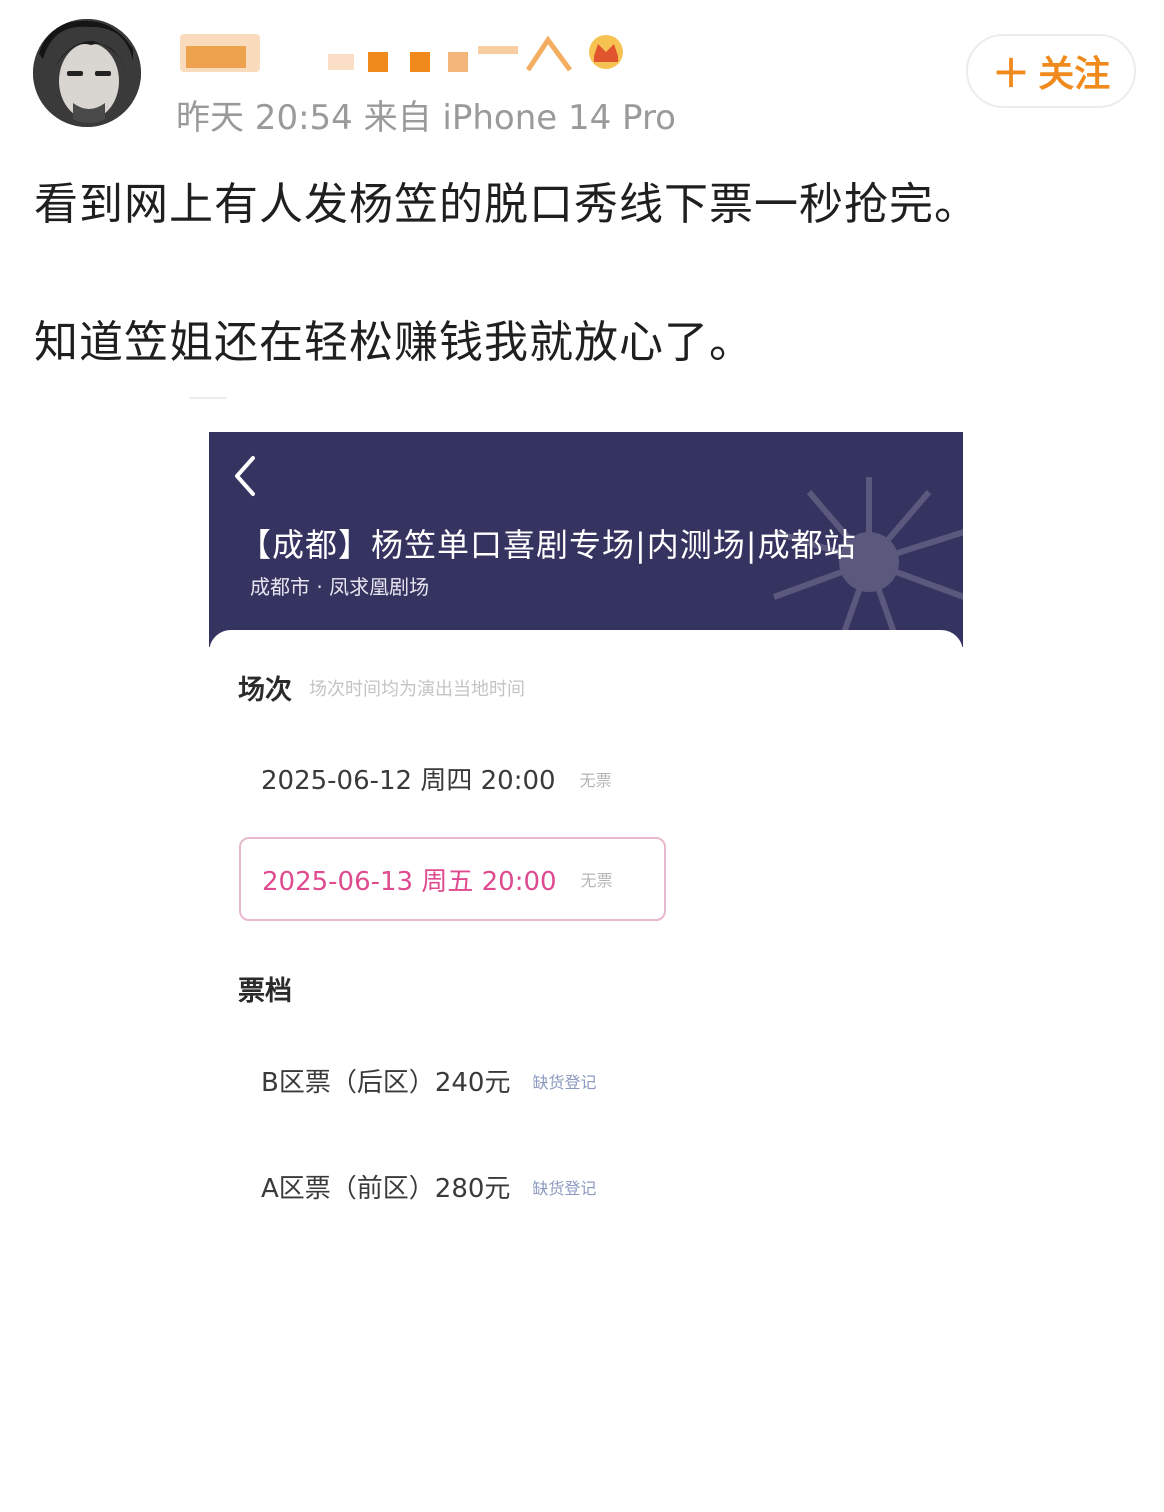 The image size is (1164, 1512). What do you see at coordinates (408, 781) in the screenshot?
I see `session-option-text: 2025-06-12 周四 20:00` at bounding box center [408, 781].